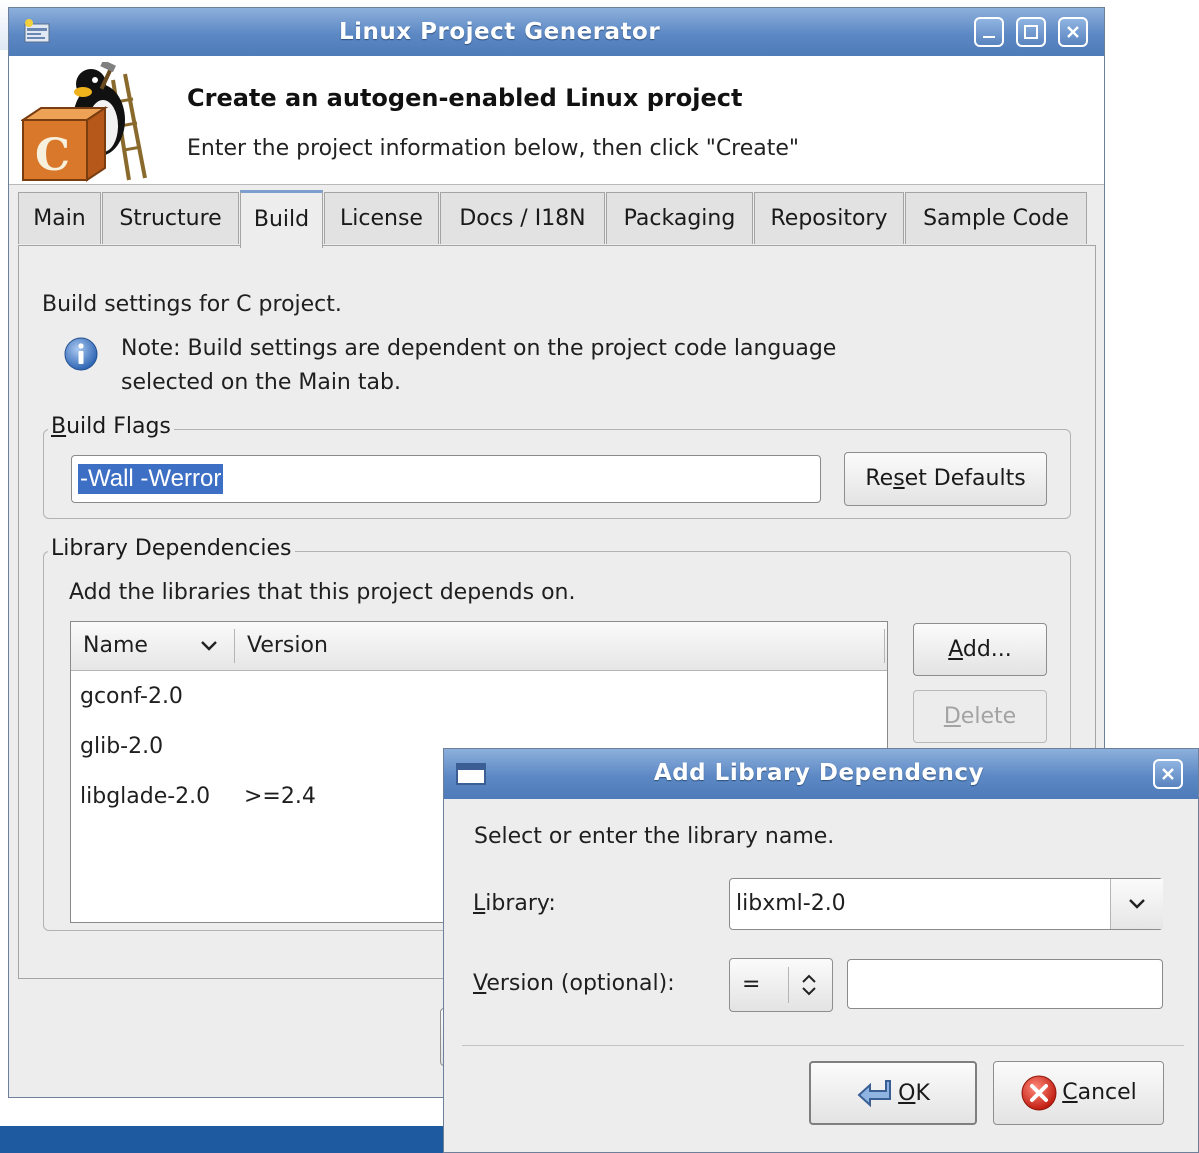 Image resolution: width=1199 pixels, height=1153 pixels. I want to click on add-library-dialog-titlebar: Add Library Dependency, so click(821, 774).